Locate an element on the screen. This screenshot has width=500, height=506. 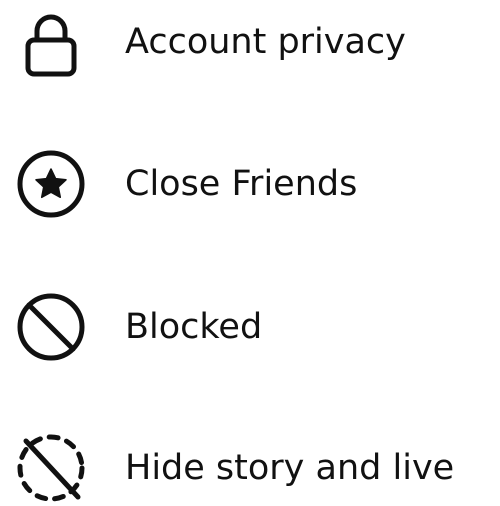
menu-item-label: Blocked is located at coordinates (194, 326).